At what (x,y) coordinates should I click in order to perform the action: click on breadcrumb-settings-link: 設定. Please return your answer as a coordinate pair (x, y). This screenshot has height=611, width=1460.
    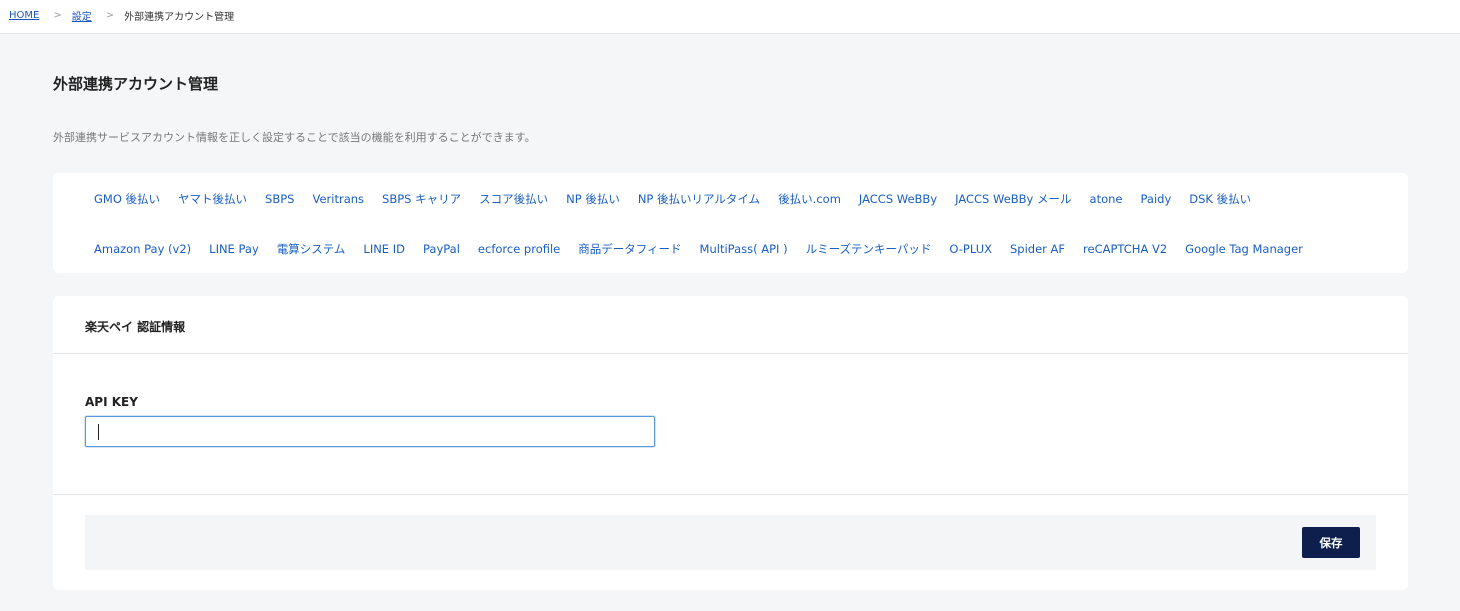
    Looking at the image, I should click on (82, 15).